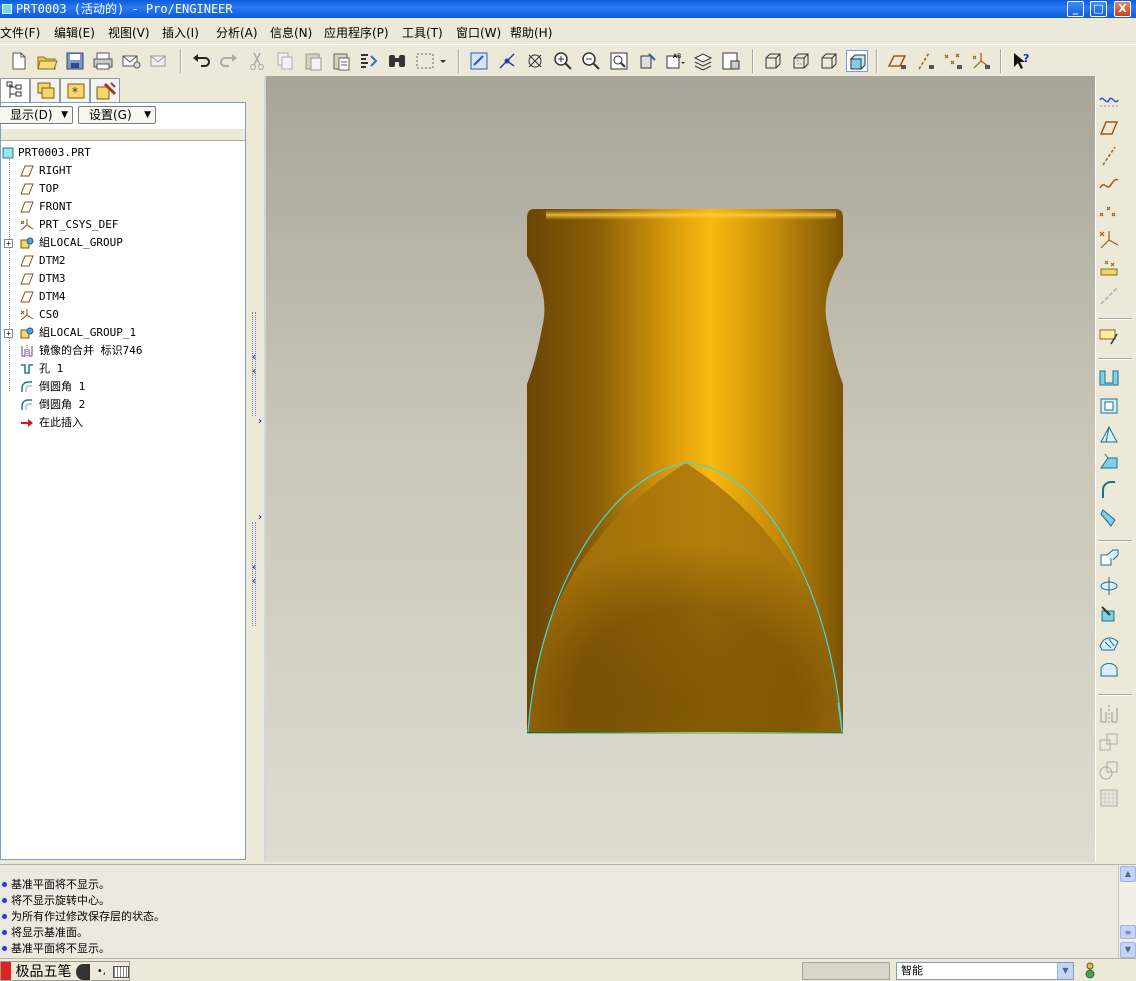 This screenshot has width=1136, height=981. Describe the element at coordinates (535, 61) in the screenshot. I see `orient-icon` at that location.